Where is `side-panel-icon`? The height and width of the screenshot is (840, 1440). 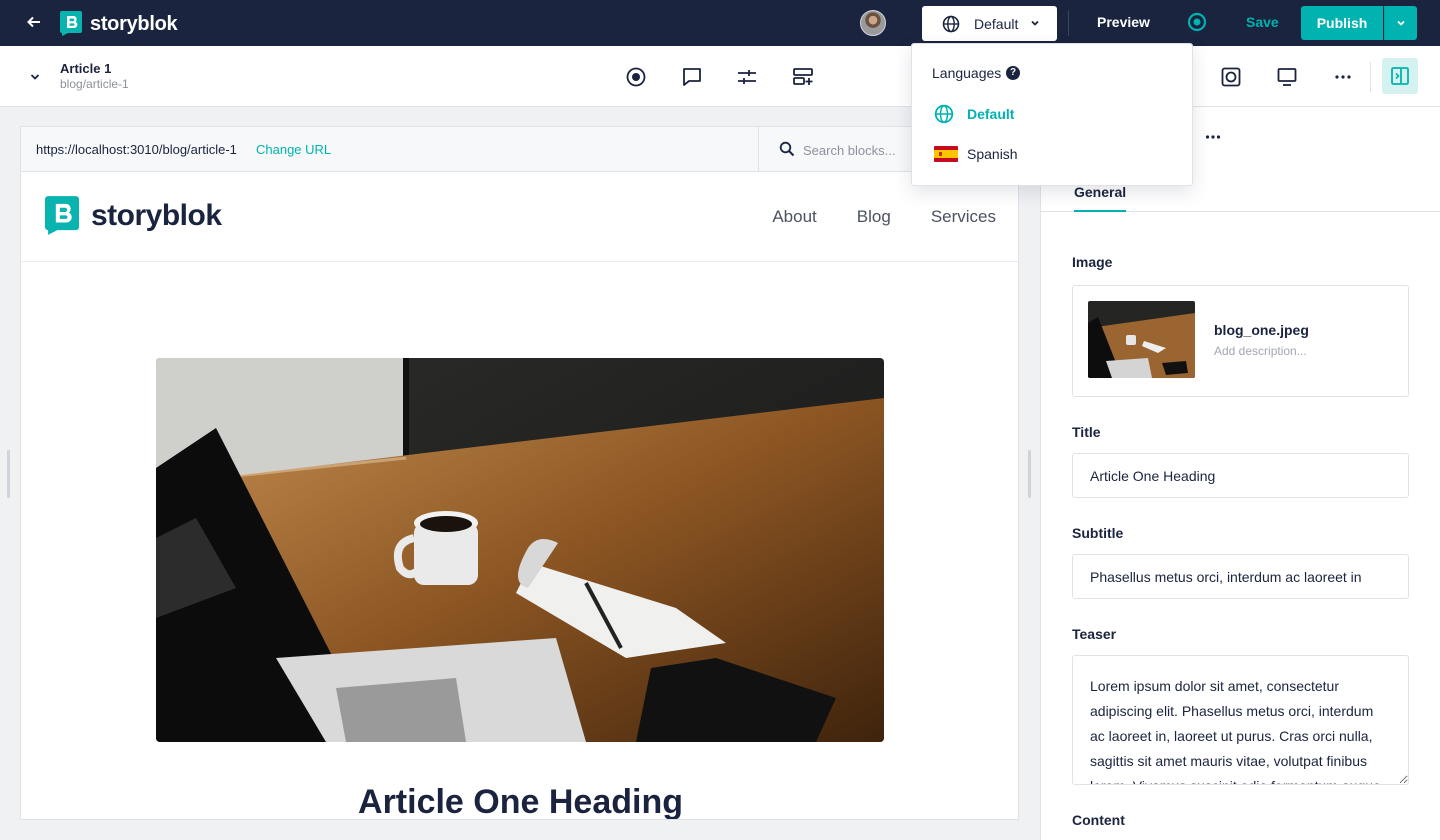
side-panel-icon is located at coordinates (1400, 76).